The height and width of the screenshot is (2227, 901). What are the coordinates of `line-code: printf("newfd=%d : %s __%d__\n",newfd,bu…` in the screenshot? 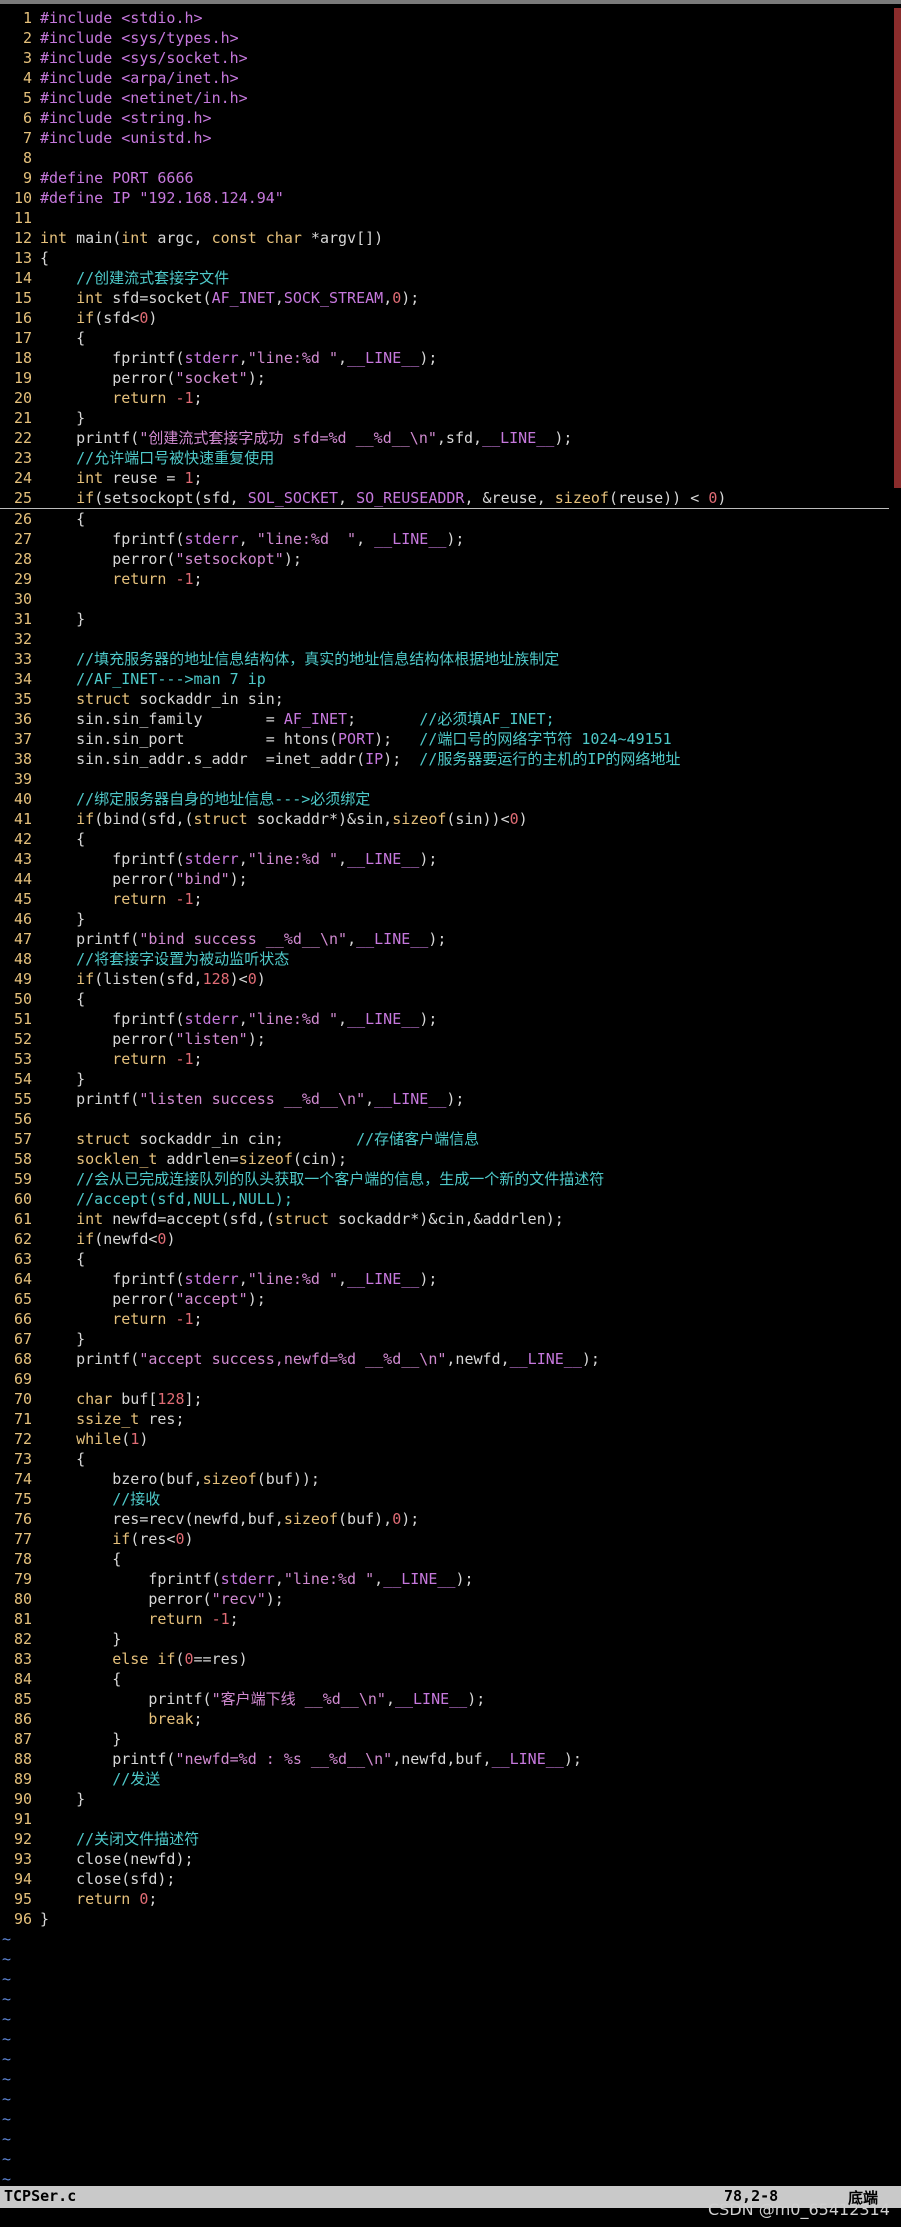 It's located at (311, 1759).